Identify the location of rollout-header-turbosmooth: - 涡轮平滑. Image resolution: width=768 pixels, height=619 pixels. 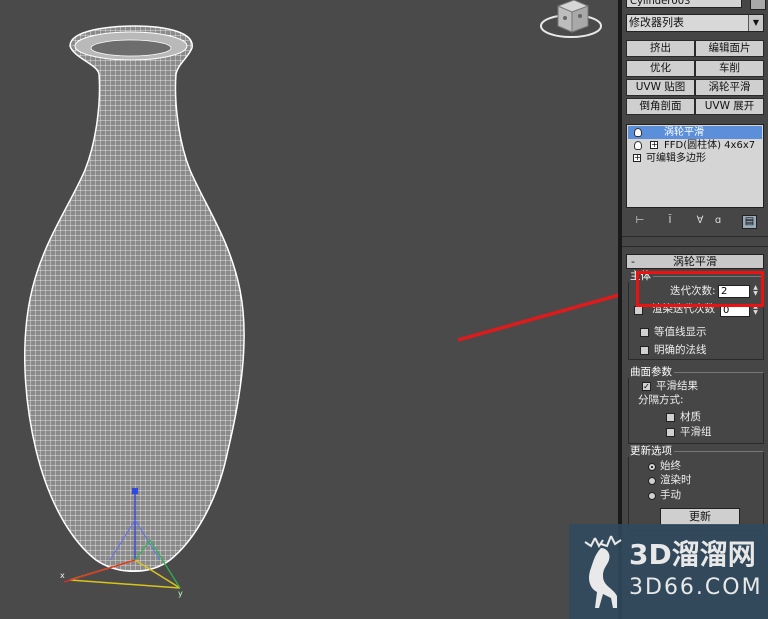
(695, 261).